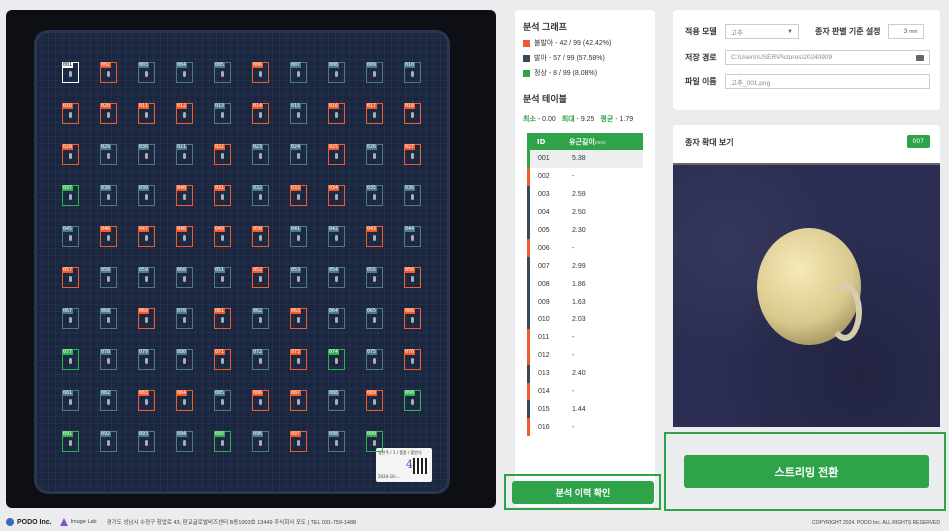  Describe the element at coordinates (298, 277) in the screenshot. I see `seed-cell: 053` at that location.